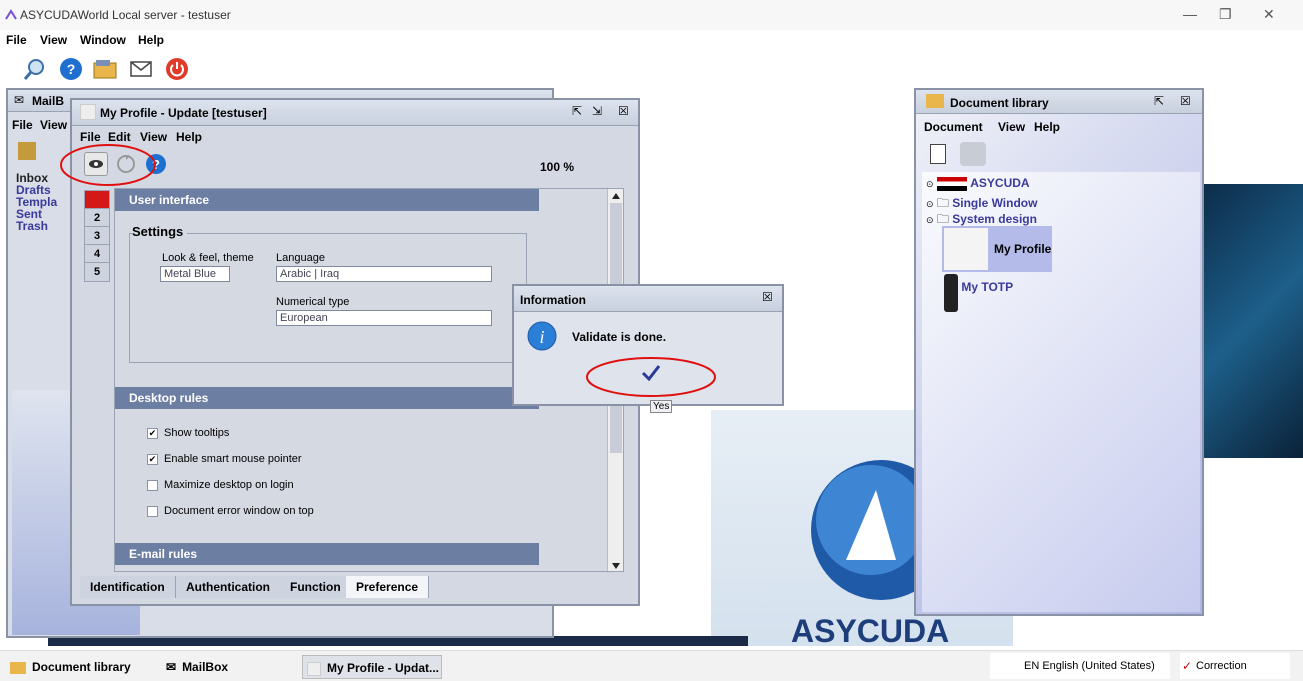 This screenshot has width=1303, height=681. What do you see at coordinates (228, 587) in the screenshot?
I see `tab-authentication: Authentication` at bounding box center [228, 587].